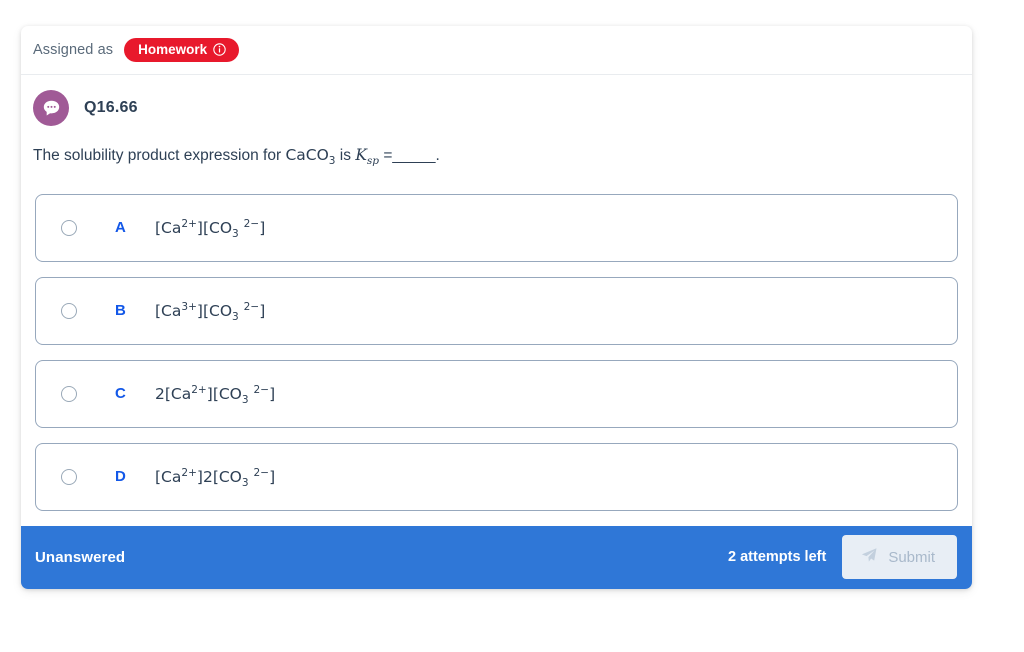 The width and height of the screenshot is (1024, 652). I want to click on option-letter-a: A, so click(120, 228).